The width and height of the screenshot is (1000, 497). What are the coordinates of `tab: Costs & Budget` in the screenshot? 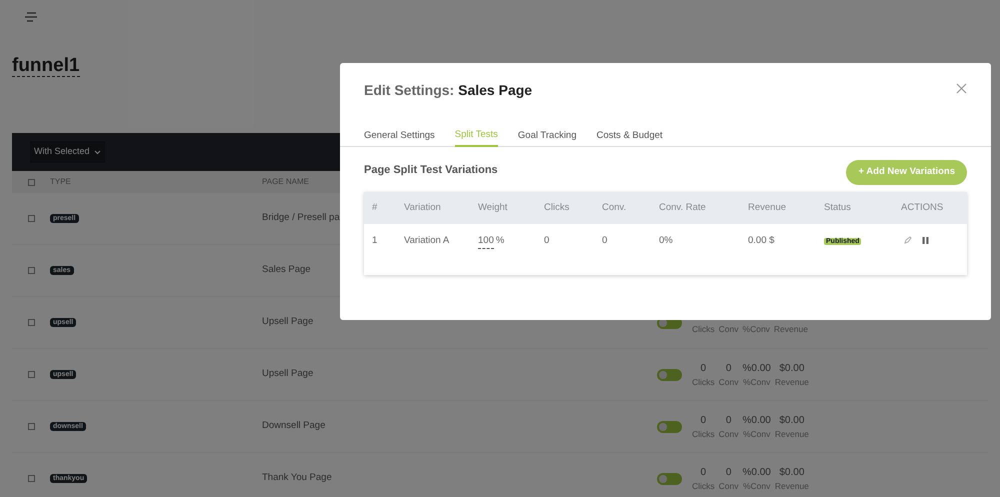 It's located at (629, 136).